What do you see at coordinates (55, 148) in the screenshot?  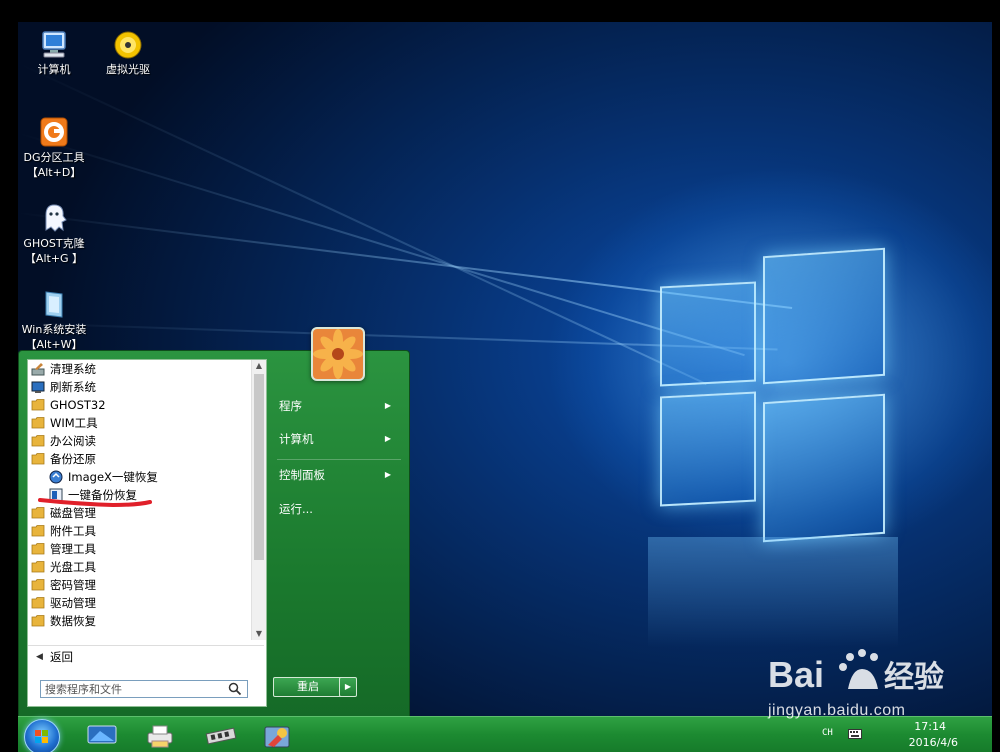 I see `desktop-icon-diskgenius: DG分区工具 【Alt+D】` at bounding box center [55, 148].